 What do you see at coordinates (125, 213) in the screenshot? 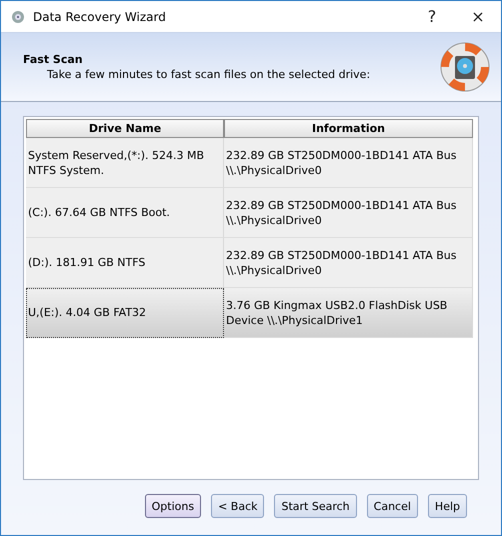
I see `drive-name-cell: (C:). 67.64 GB NTFS Boot.` at bounding box center [125, 213].